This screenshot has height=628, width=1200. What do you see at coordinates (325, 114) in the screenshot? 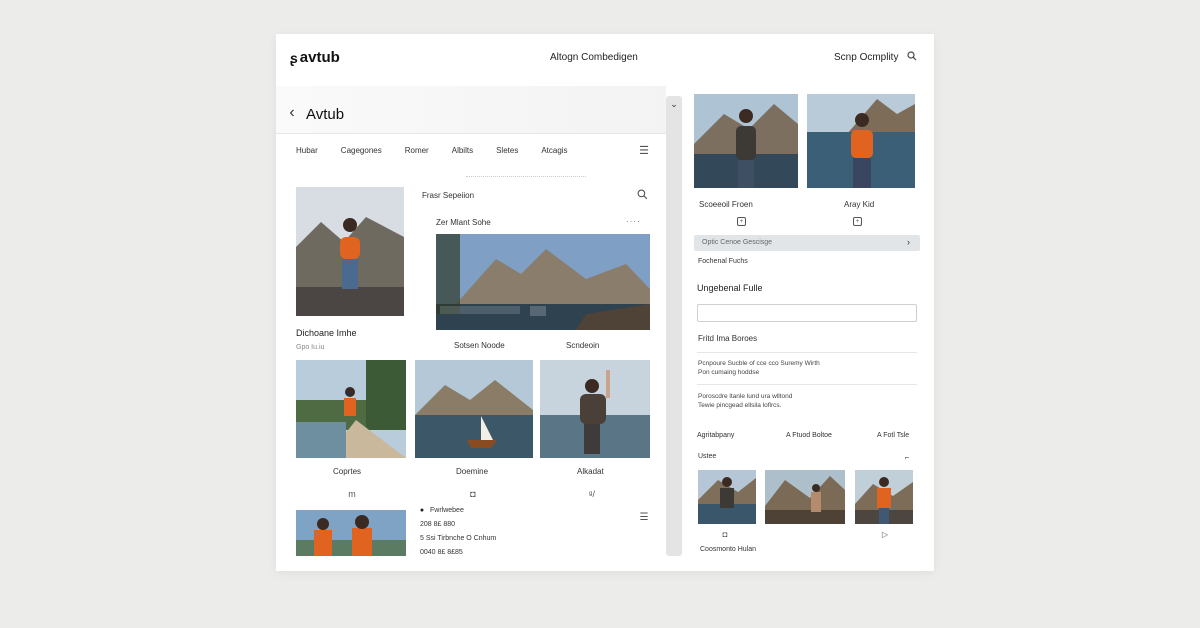
I see `page-title: Avtub` at bounding box center [325, 114].